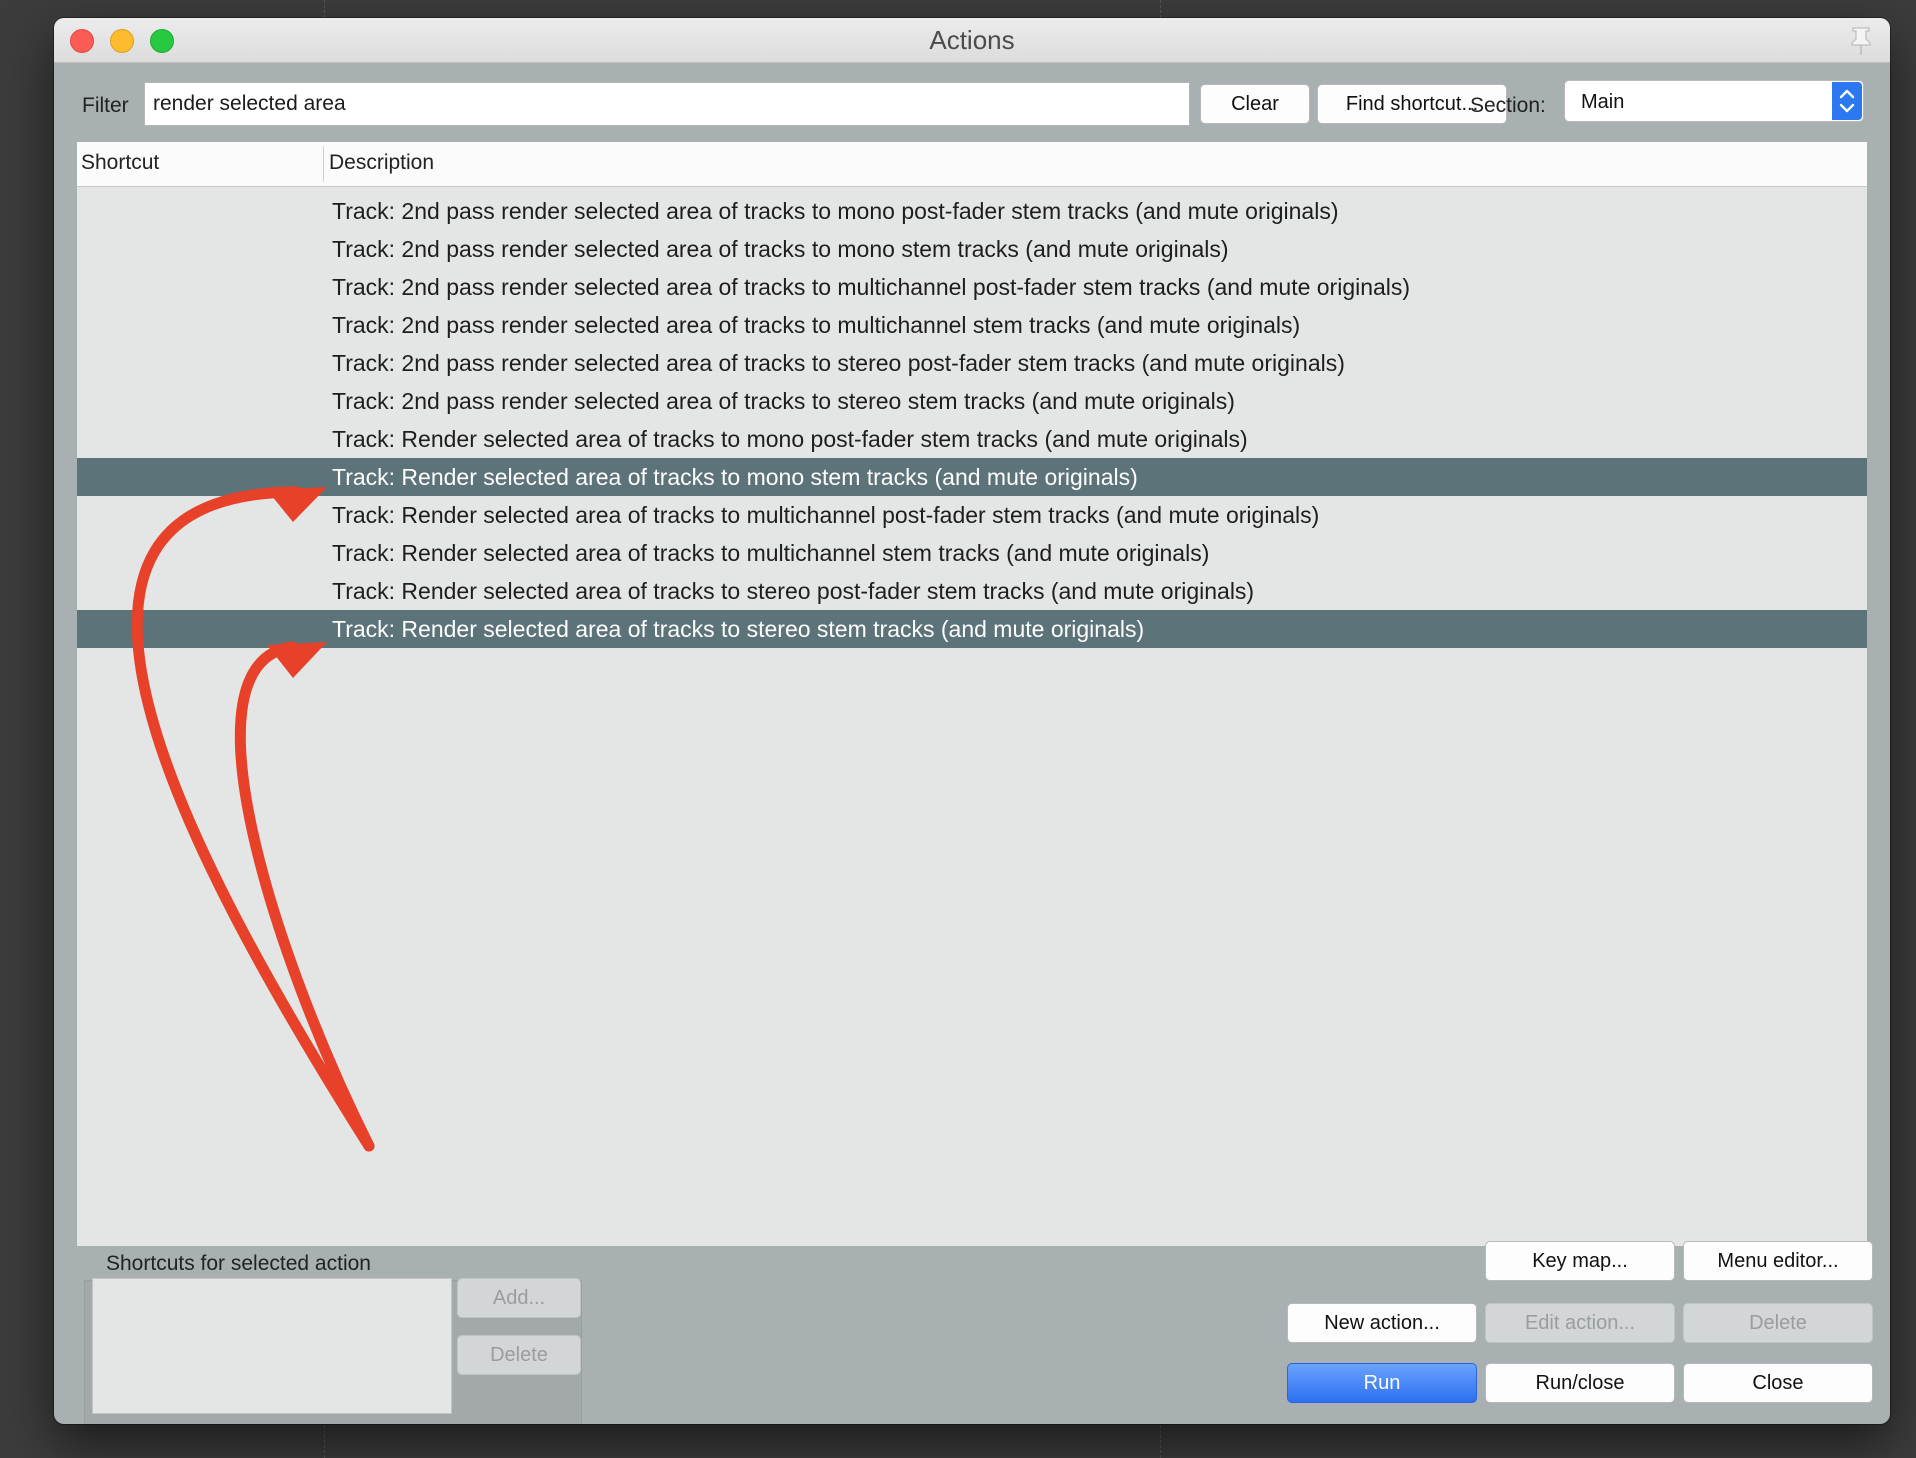 The image size is (1916, 1458). What do you see at coordinates (323, 164) in the screenshot?
I see `column-divider` at bounding box center [323, 164].